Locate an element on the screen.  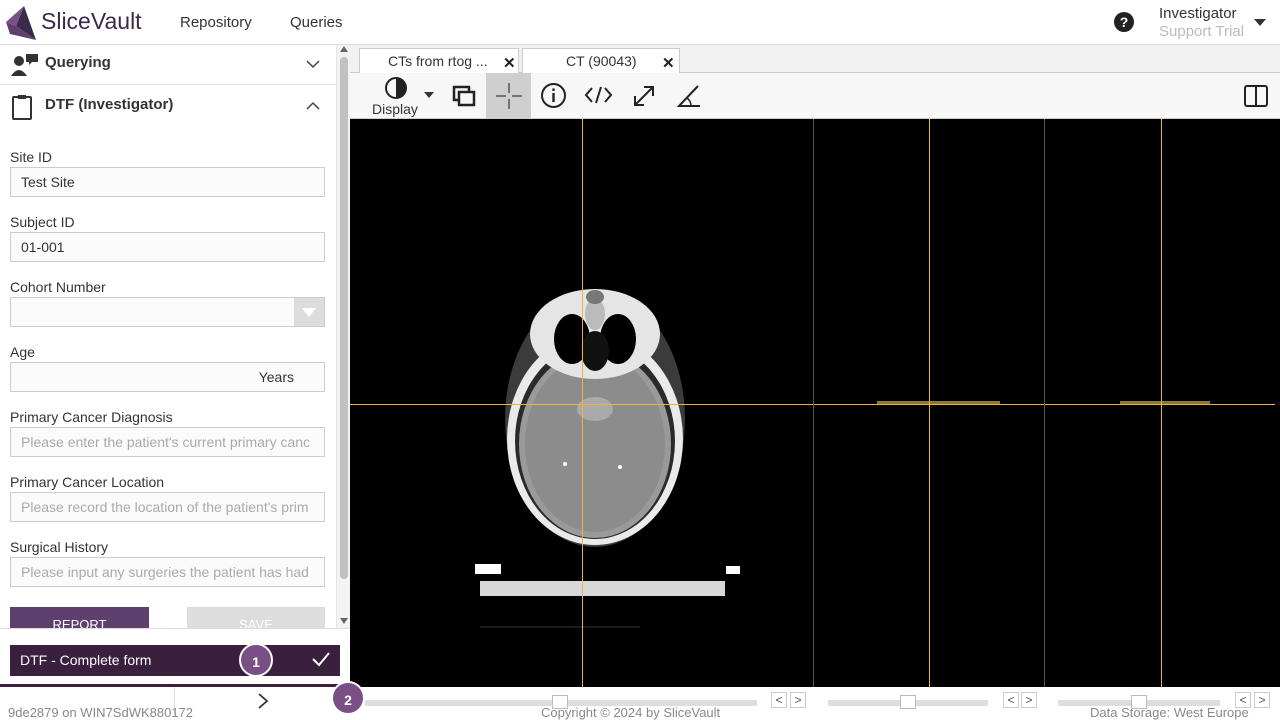
footer-build: 9de2879 on WIN7SdWK880172 is located at coordinates (101, 712).